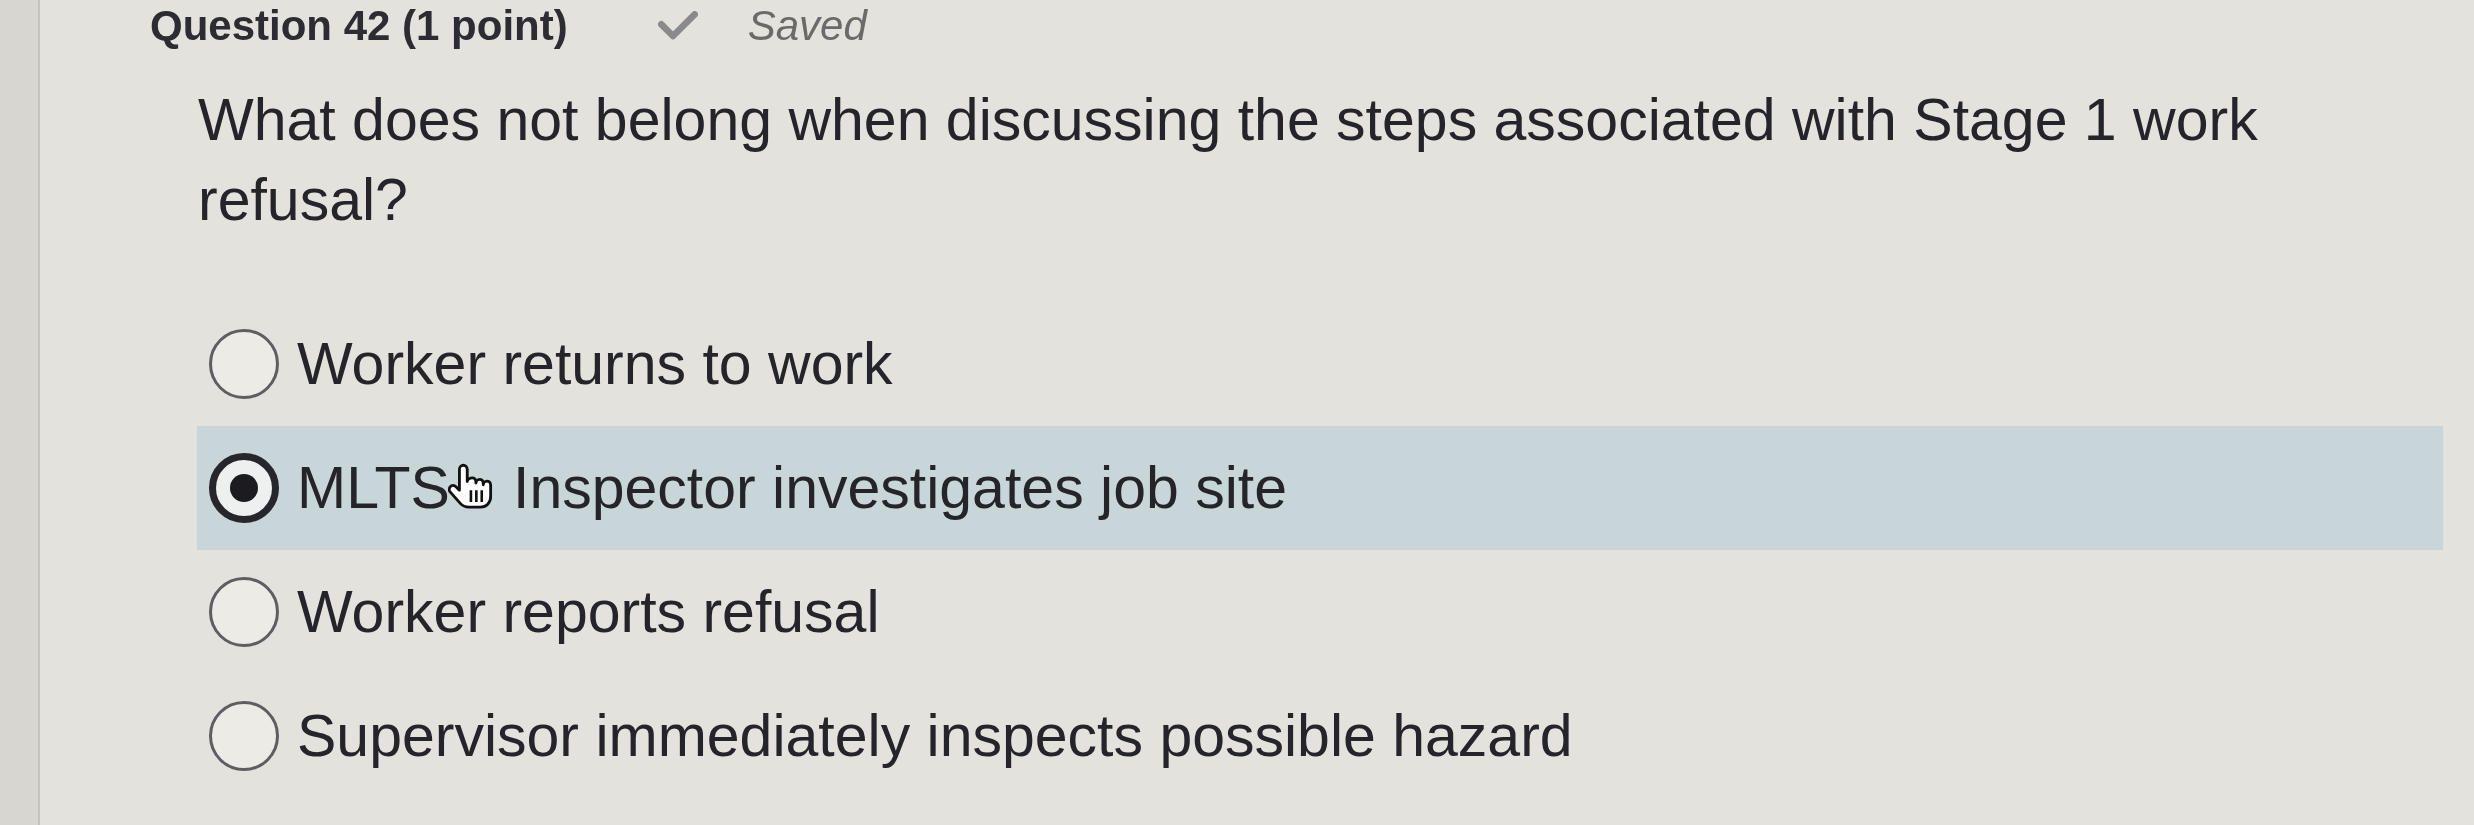 This screenshot has width=2474, height=825. What do you see at coordinates (1320, 488) in the screenshot?
I see `answer-option: MLTS Inspector investigates job site` at bounding box center [1320, 488].